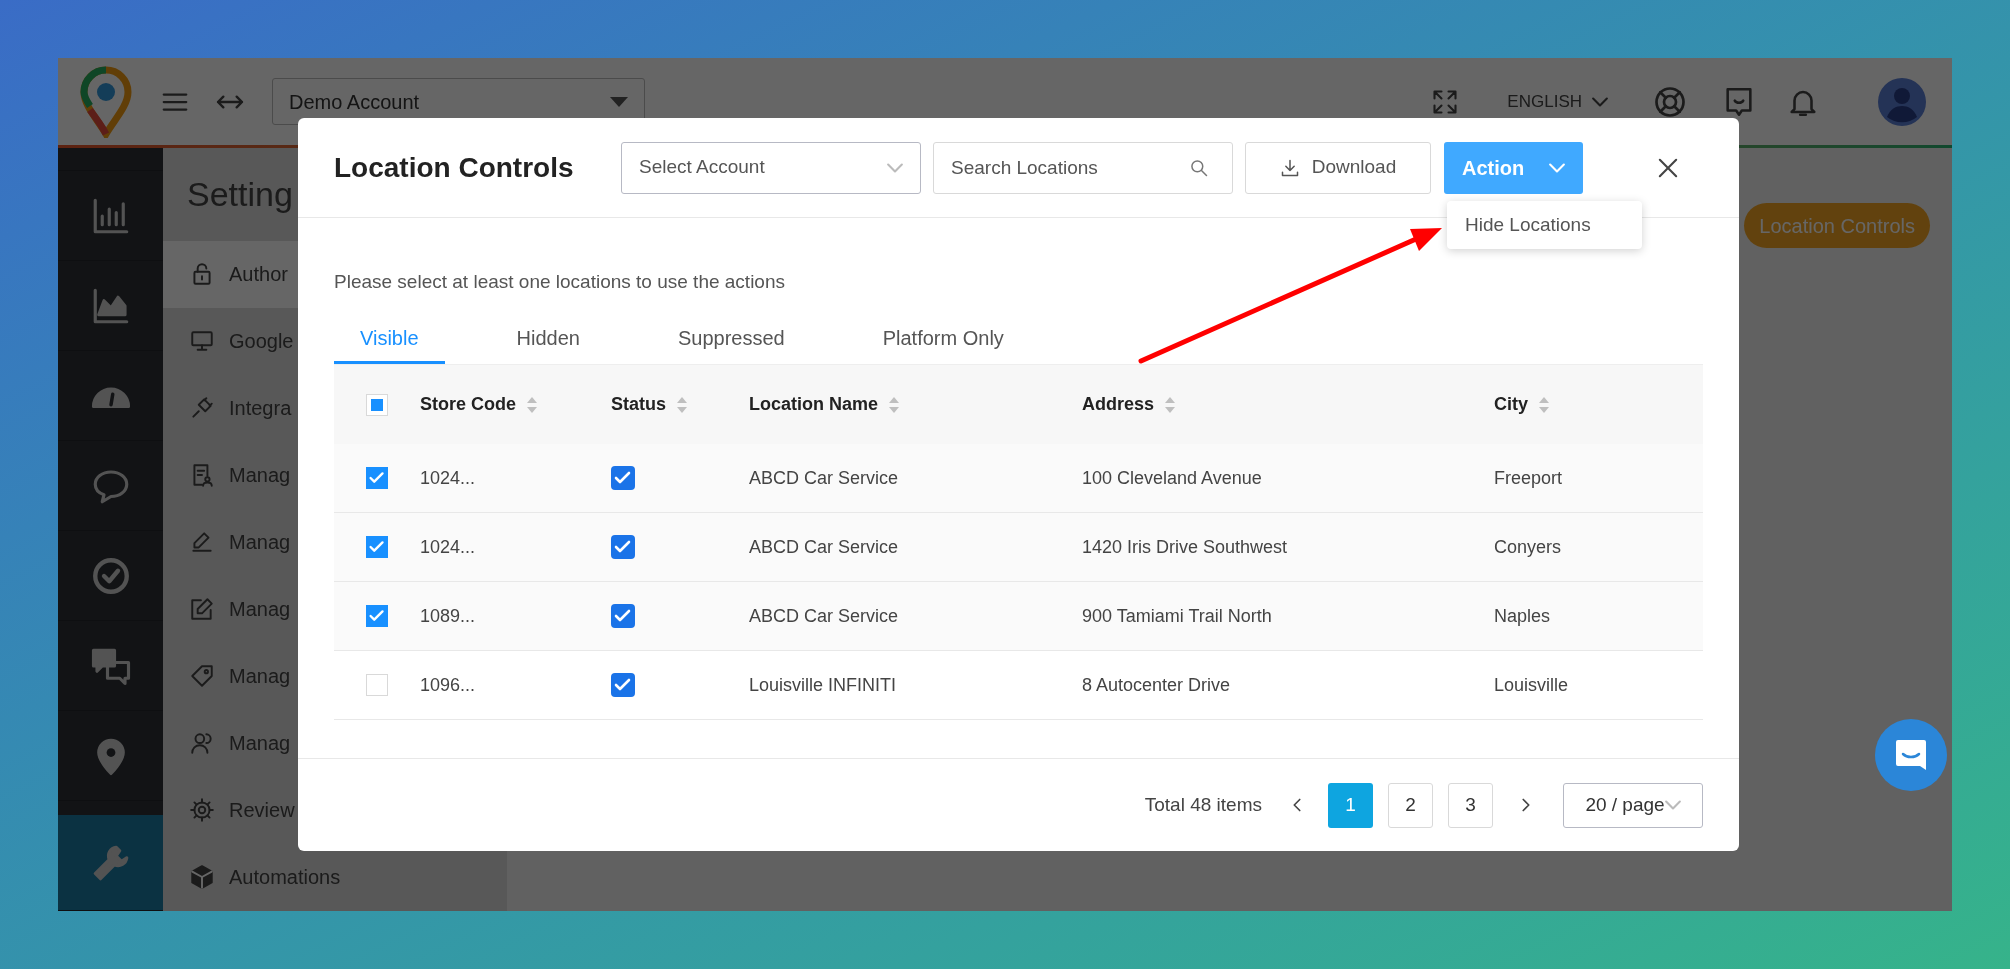 Image resolution: width=2010 pixels, height=969 pixels. Describe the element at coordinates (1172, 477) in the screenshot. I see `table-cell: 100 Cleveland Avenue` at that location.